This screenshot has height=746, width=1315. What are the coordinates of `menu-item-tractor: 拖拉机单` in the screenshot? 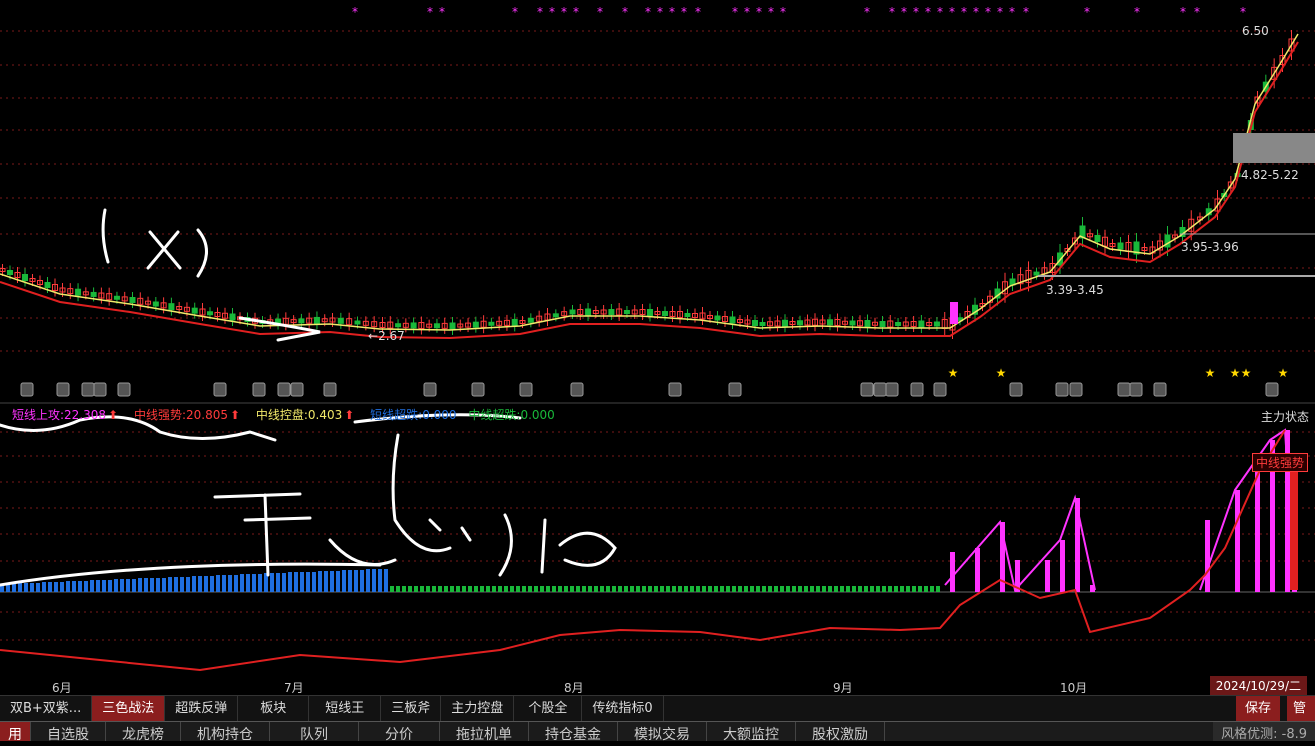 It's located at (484, 731).